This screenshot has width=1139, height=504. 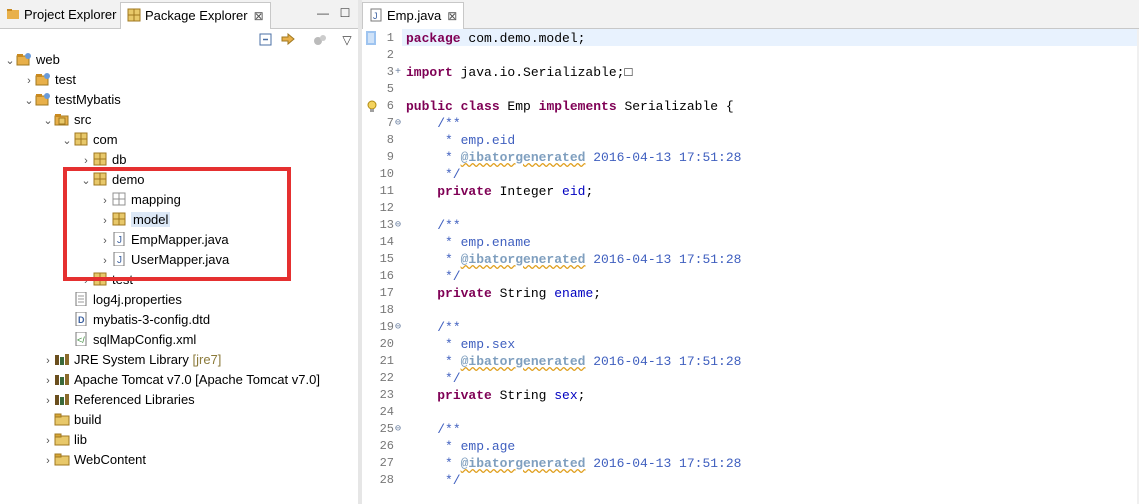 I want to click on code-line: private Integer eid;, so click(x=499, y=191).